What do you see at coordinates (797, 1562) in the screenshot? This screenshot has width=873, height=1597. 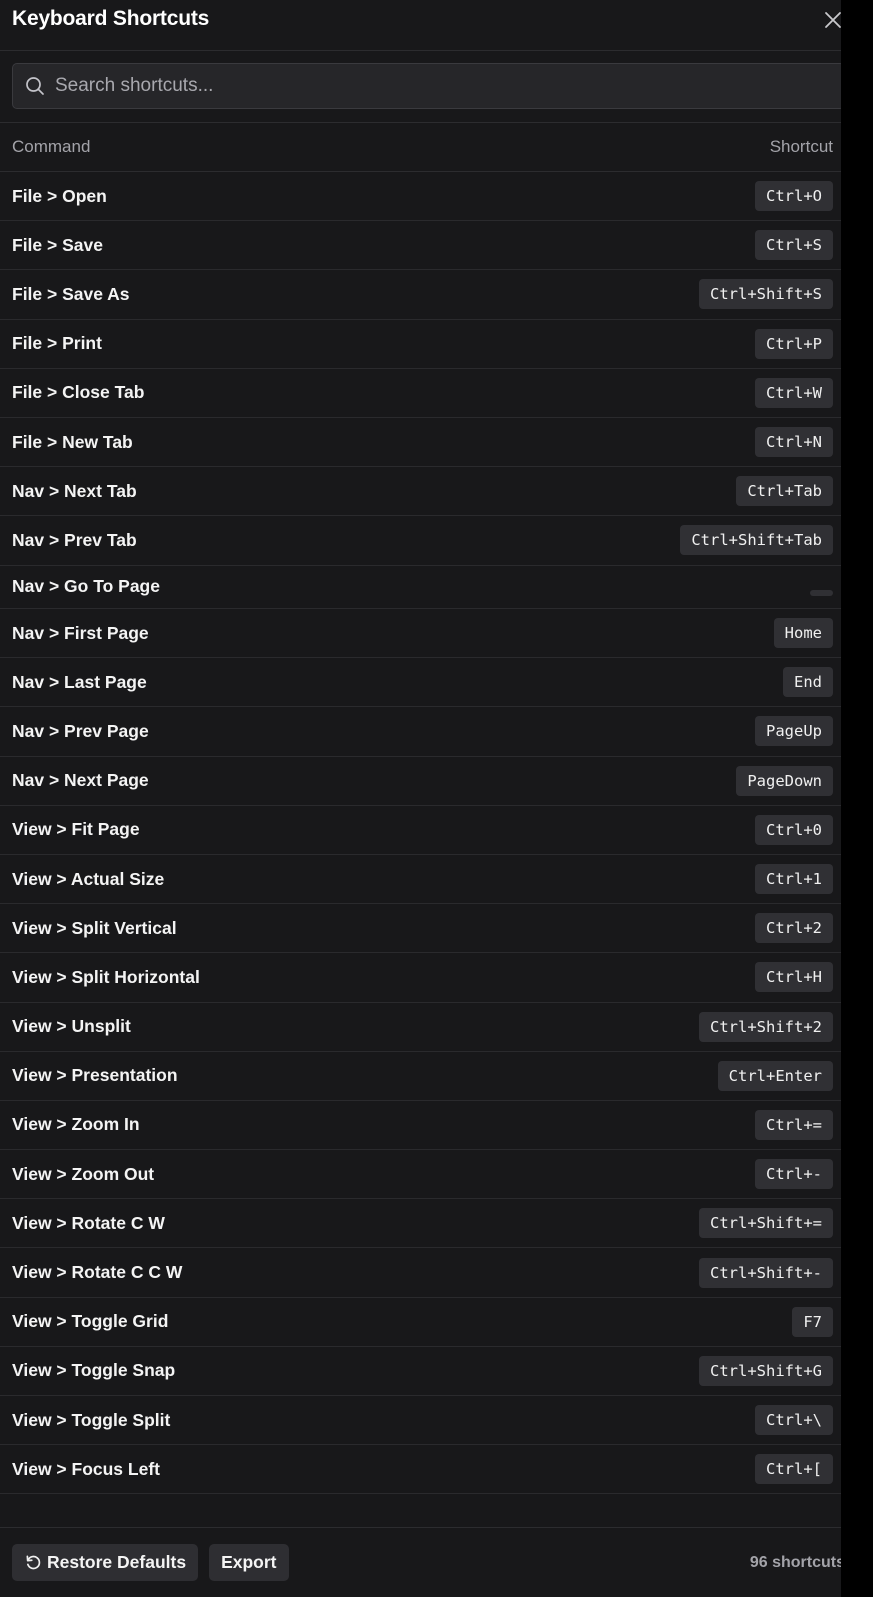 I see `shortcut-count: 96 shortcuts` at bounding box center [797, 1562].